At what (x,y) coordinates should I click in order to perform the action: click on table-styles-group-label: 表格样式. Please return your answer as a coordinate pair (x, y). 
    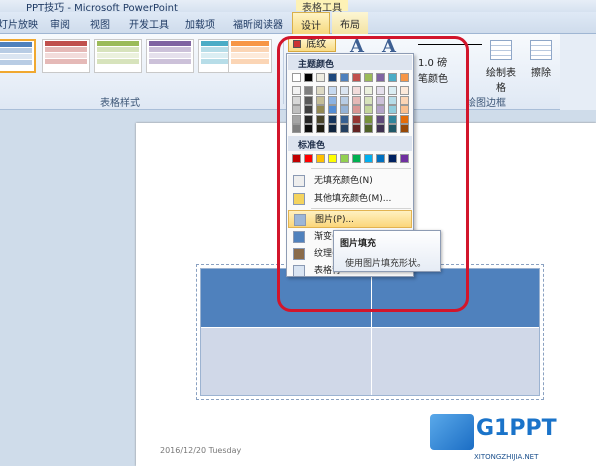
    Looking at the image, I should click on (120, 103).